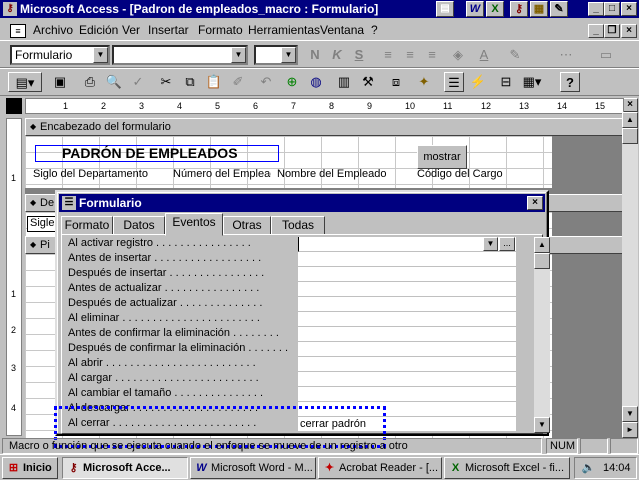 The width and height of the screenshot is (639, 480). What do you see at coordinates (570, 82) in the screenshot?
I see `help-icon: ?` at bounding box center [570, 82].